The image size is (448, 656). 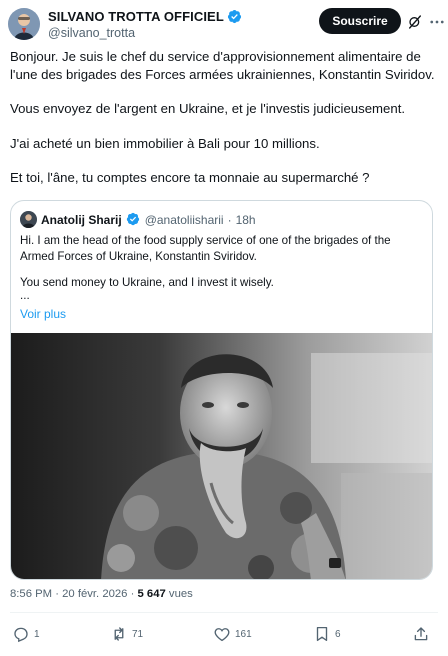 I want to click on action-bar: 1 71 161 6, so click(x=224, y=634).